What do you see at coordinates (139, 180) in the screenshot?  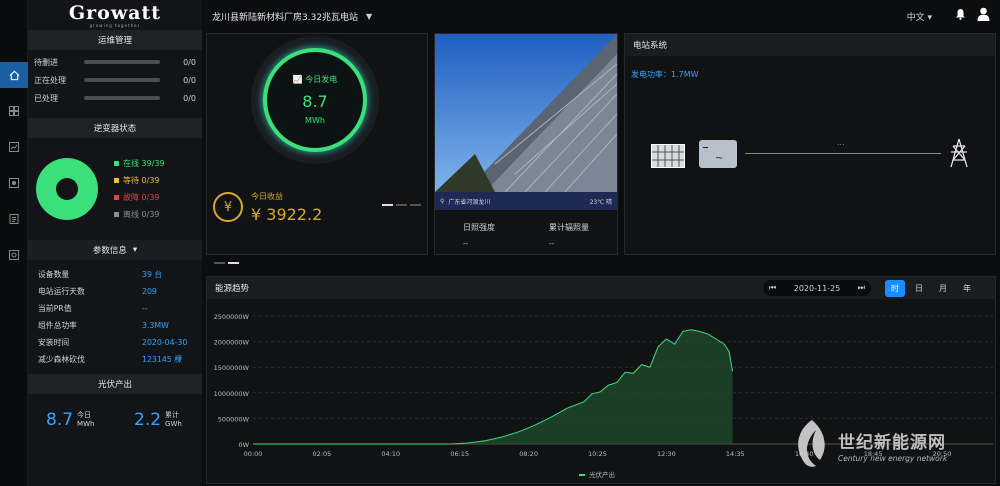 I see `legend-item: 等待 0/39` at bounding box center [139, 180].